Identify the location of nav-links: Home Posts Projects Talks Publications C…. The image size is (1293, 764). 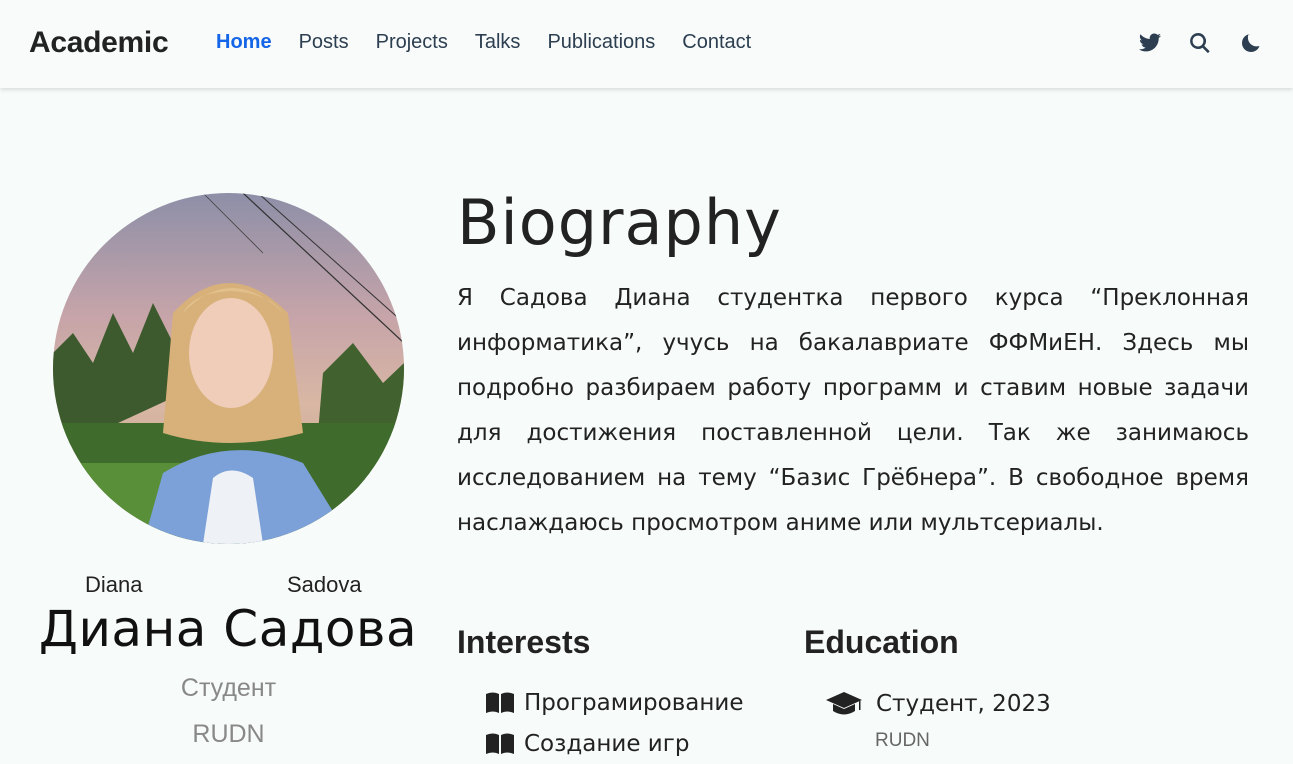
(497, 42).